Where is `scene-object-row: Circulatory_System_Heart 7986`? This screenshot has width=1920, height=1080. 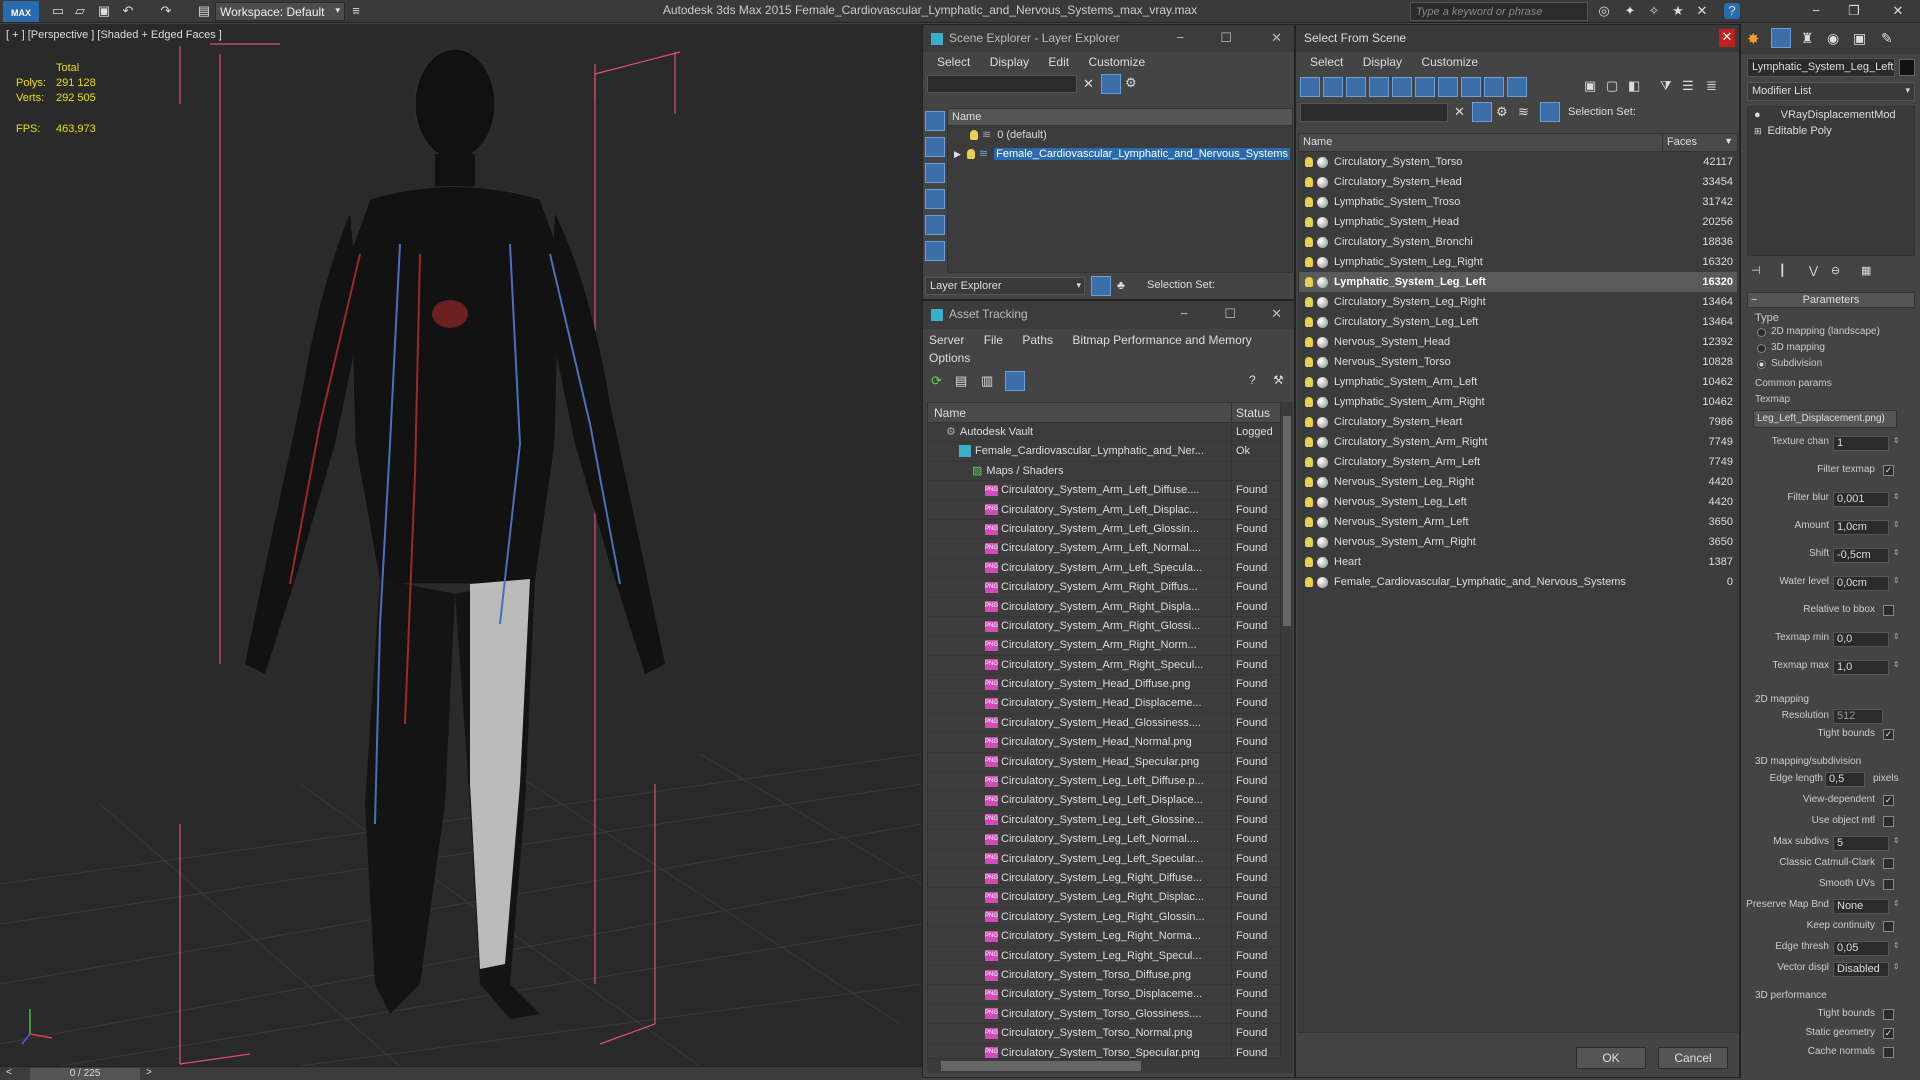
scene-object-row: Circulatory_System_Heart 7986 is located at coordinates (1518, 422).